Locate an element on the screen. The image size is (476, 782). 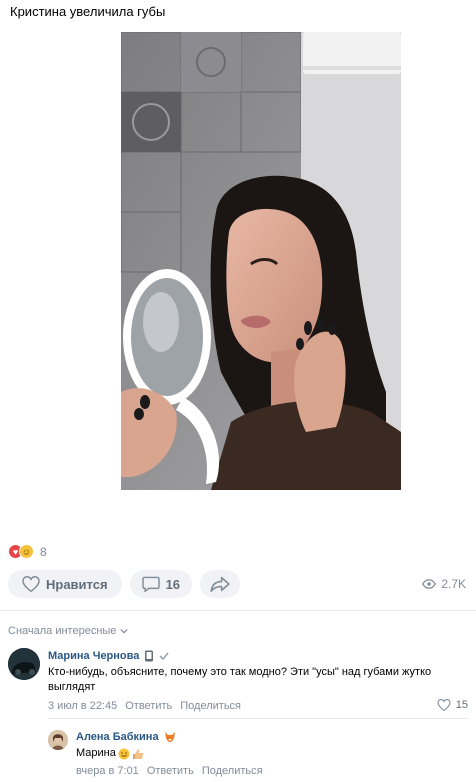
laughing-reaction-icon: ☺ is located at coordinates (26, 551).